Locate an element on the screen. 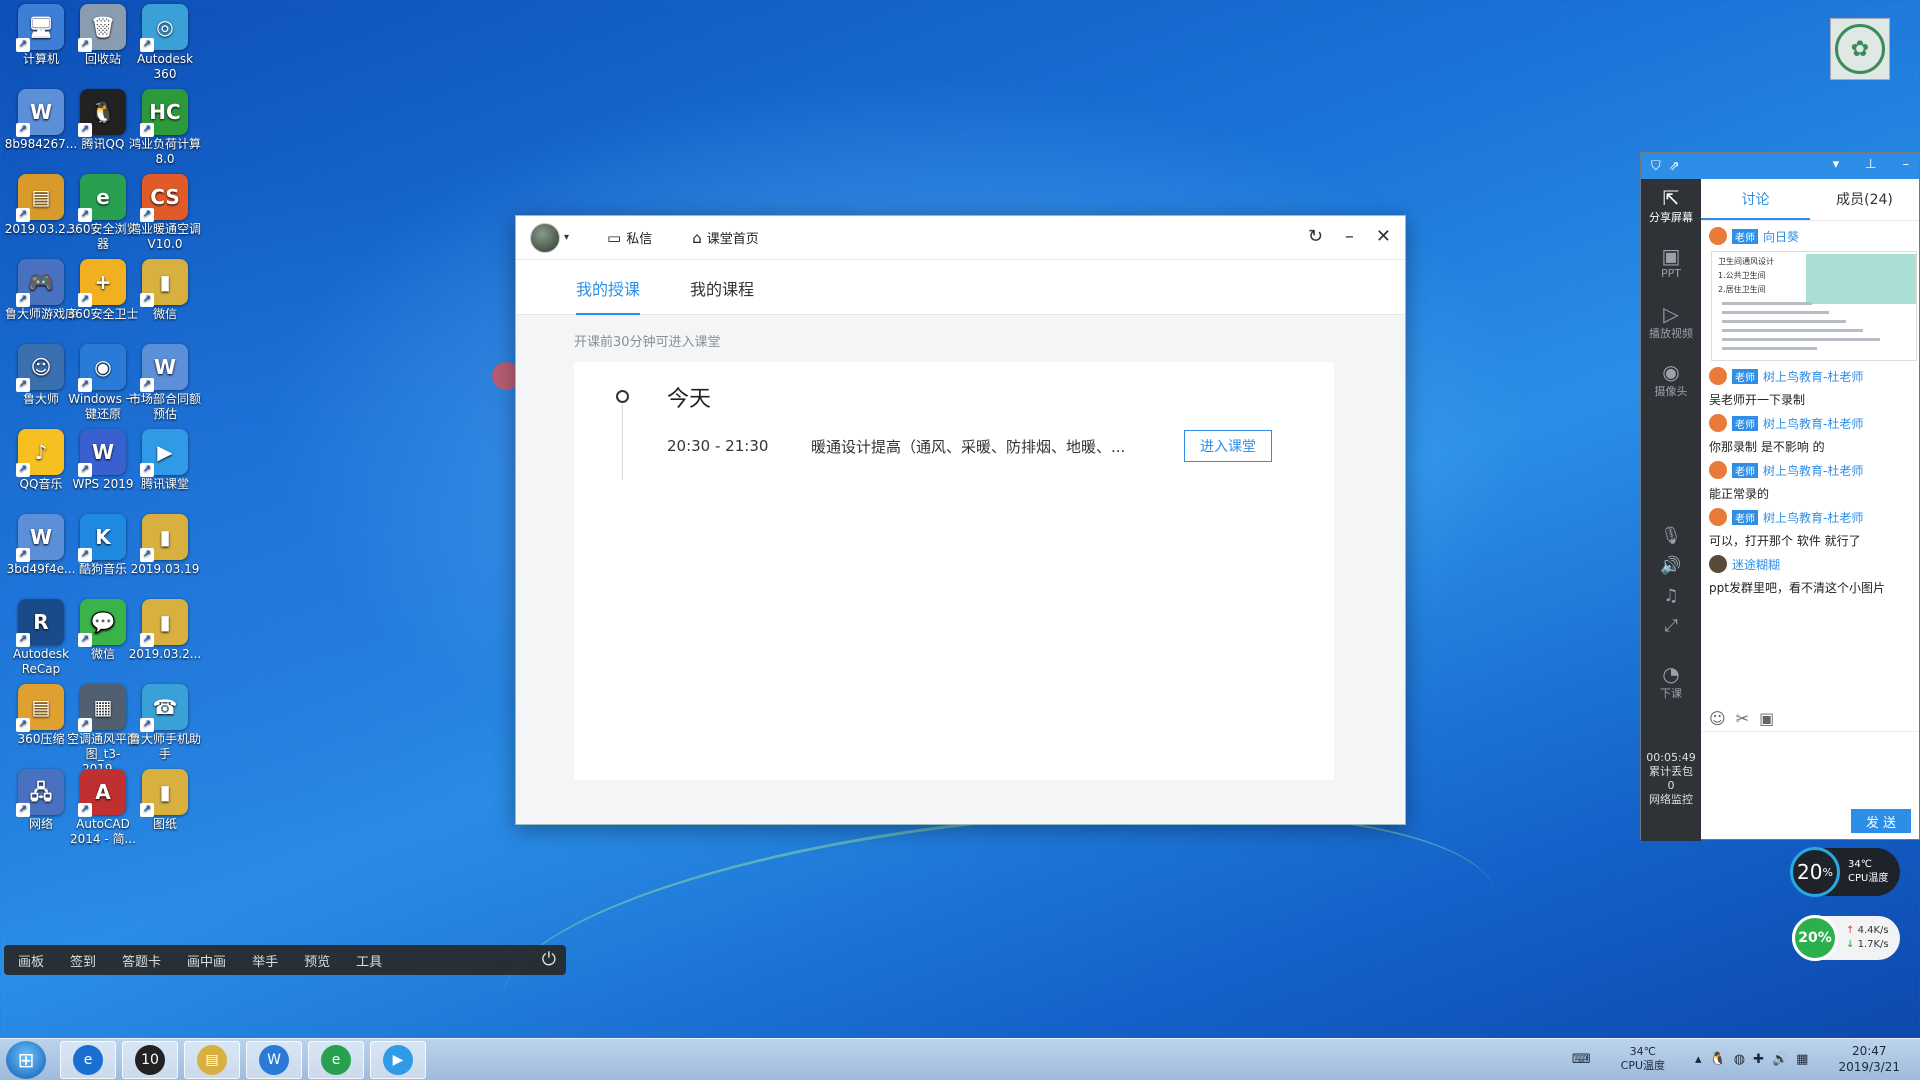 This screenshot has width=1920, height=1080. message-sender: 老师 树上鸟教育-杜老师 is located at coordinates (1810, 376).